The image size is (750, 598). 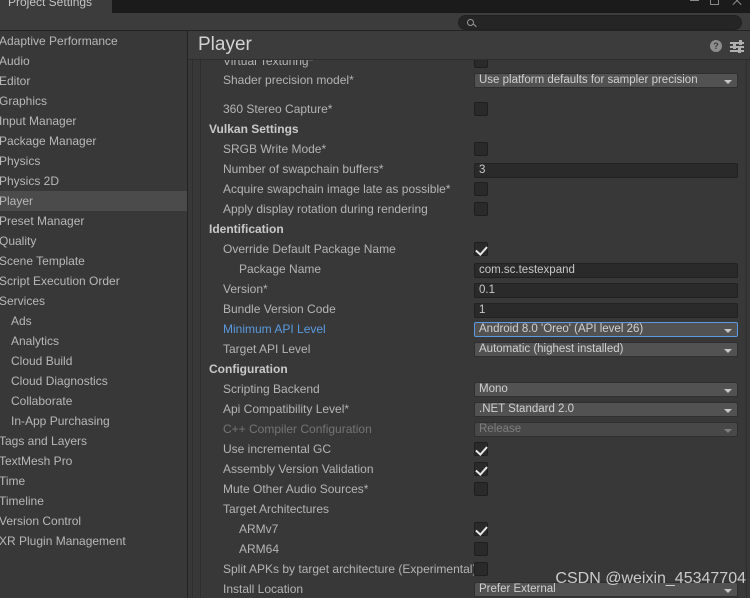 I want to click on setting-dropdown: Mono, so click(x=606, y=389).